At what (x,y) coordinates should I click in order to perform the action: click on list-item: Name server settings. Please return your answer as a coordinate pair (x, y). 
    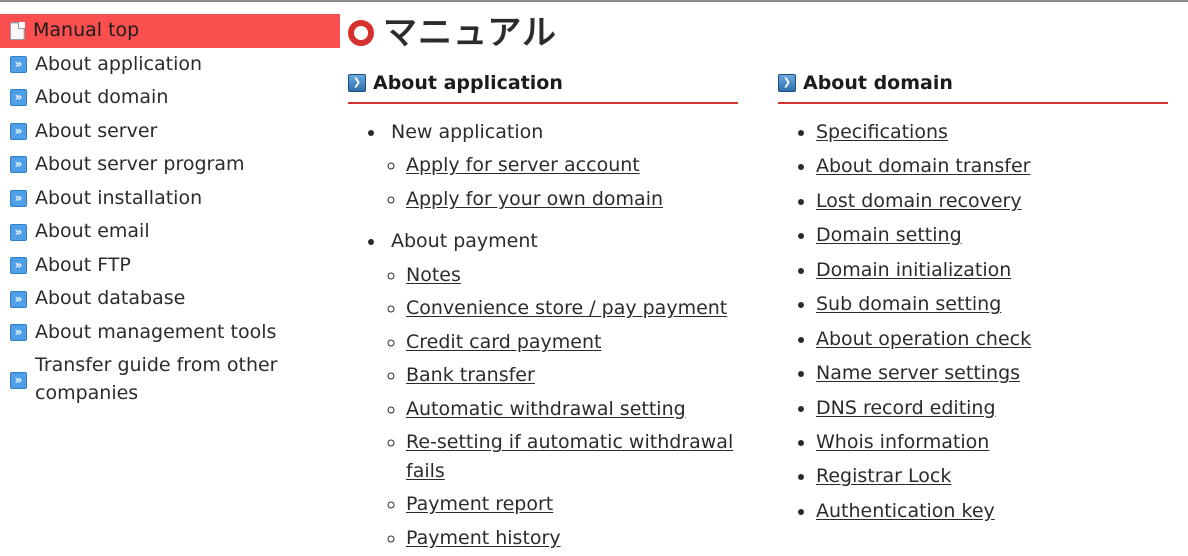
    Looking at the image, I should click on (992, 373).